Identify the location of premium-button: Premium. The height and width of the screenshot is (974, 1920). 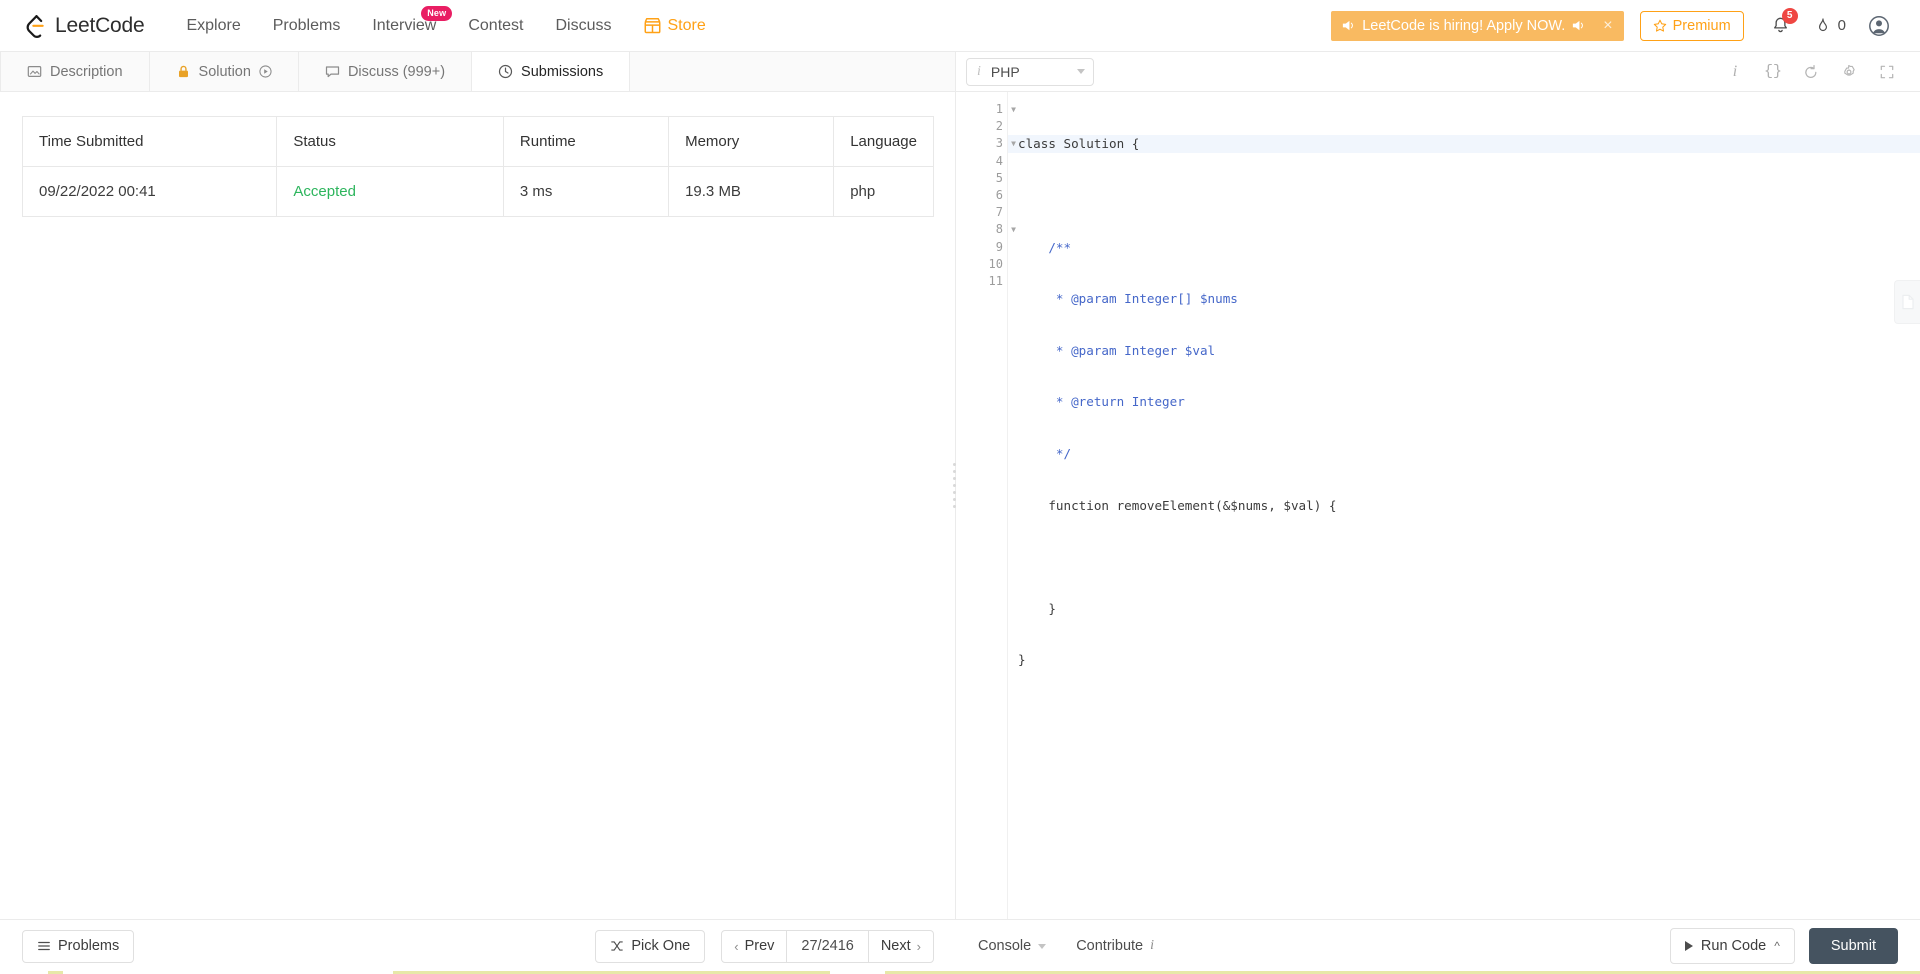
(1691, 25).